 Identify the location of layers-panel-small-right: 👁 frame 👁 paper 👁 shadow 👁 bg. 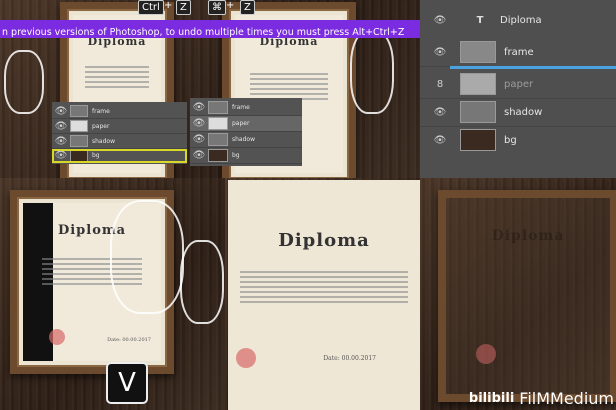
(246, 132).